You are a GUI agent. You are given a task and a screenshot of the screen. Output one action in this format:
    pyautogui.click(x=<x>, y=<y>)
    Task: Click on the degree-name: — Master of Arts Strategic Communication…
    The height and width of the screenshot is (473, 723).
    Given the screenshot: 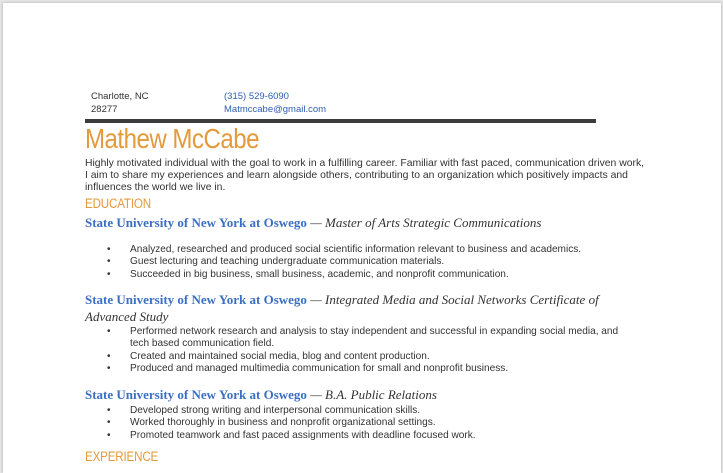 What is the action you would take?
    pyautogui.click(x=424, y=222)
    